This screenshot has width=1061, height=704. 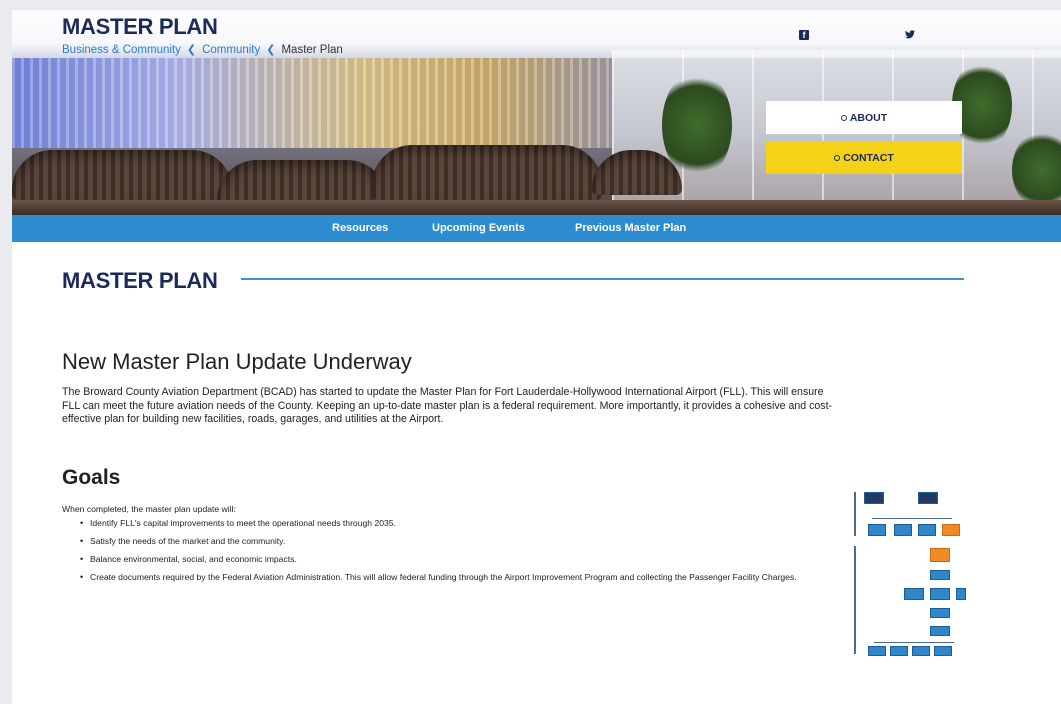 I want to click on contact-button: CONTACT, so click(x=864, y=157).